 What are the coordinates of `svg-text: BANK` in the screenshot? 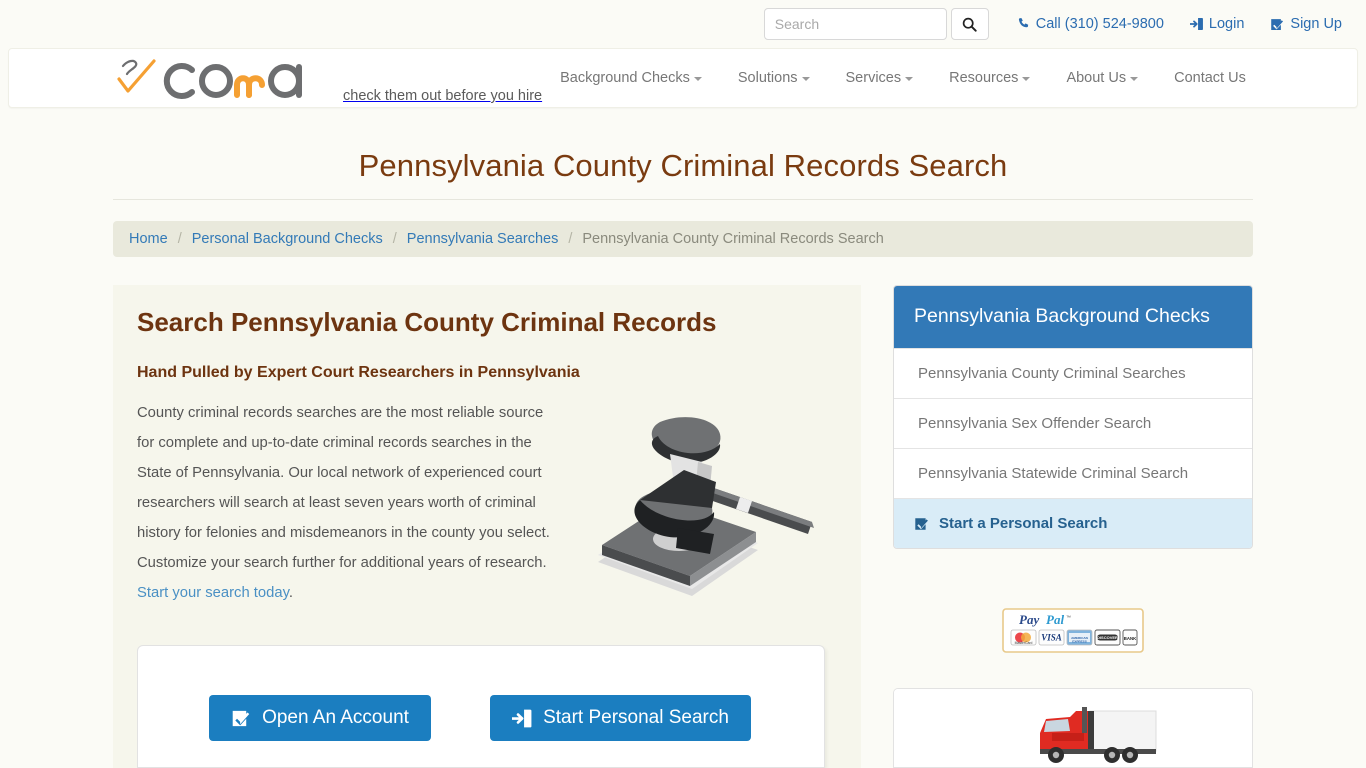 It's located at (1130, 638).